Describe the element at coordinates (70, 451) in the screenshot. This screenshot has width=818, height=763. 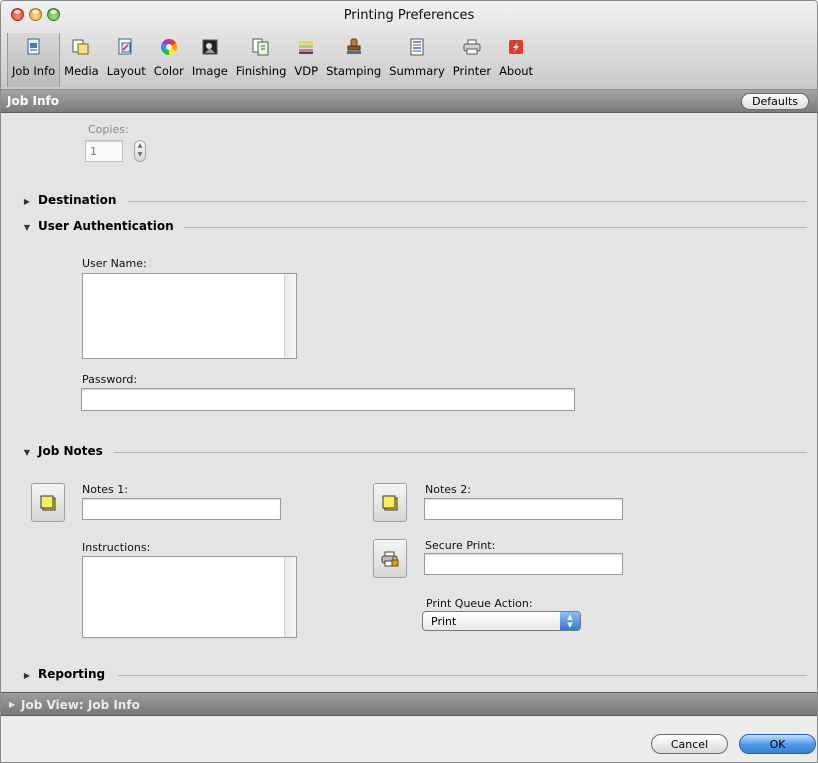
I see `job-notes-title: Job Notes` at that location.